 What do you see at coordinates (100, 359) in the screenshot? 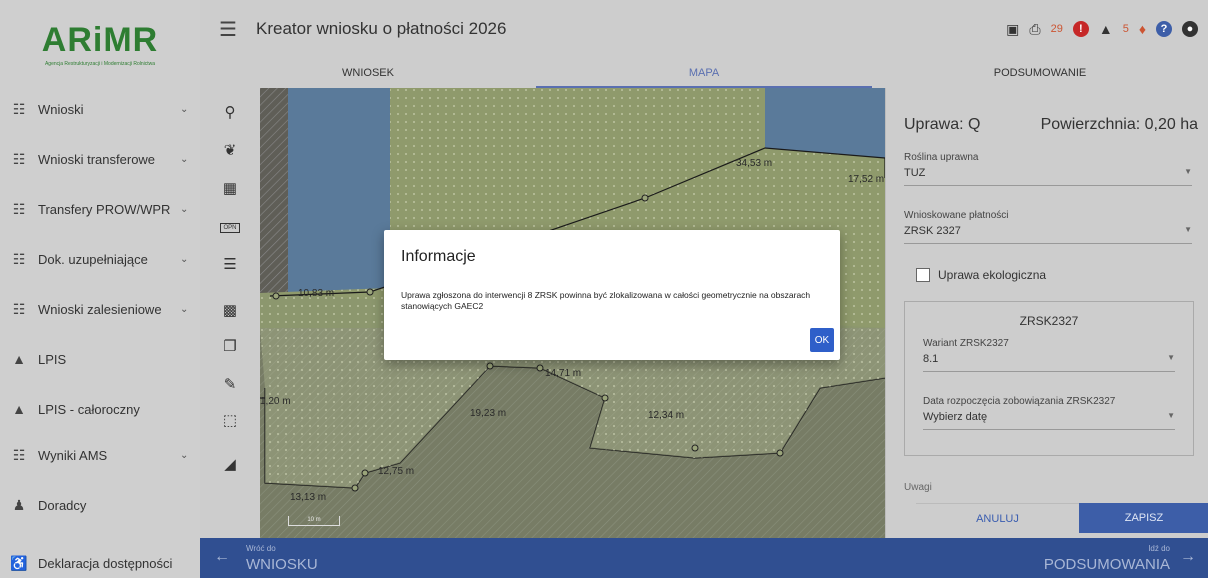
I see `sidebar-item-lpis: ▲ LPIS` at bounding box center [100, 359].